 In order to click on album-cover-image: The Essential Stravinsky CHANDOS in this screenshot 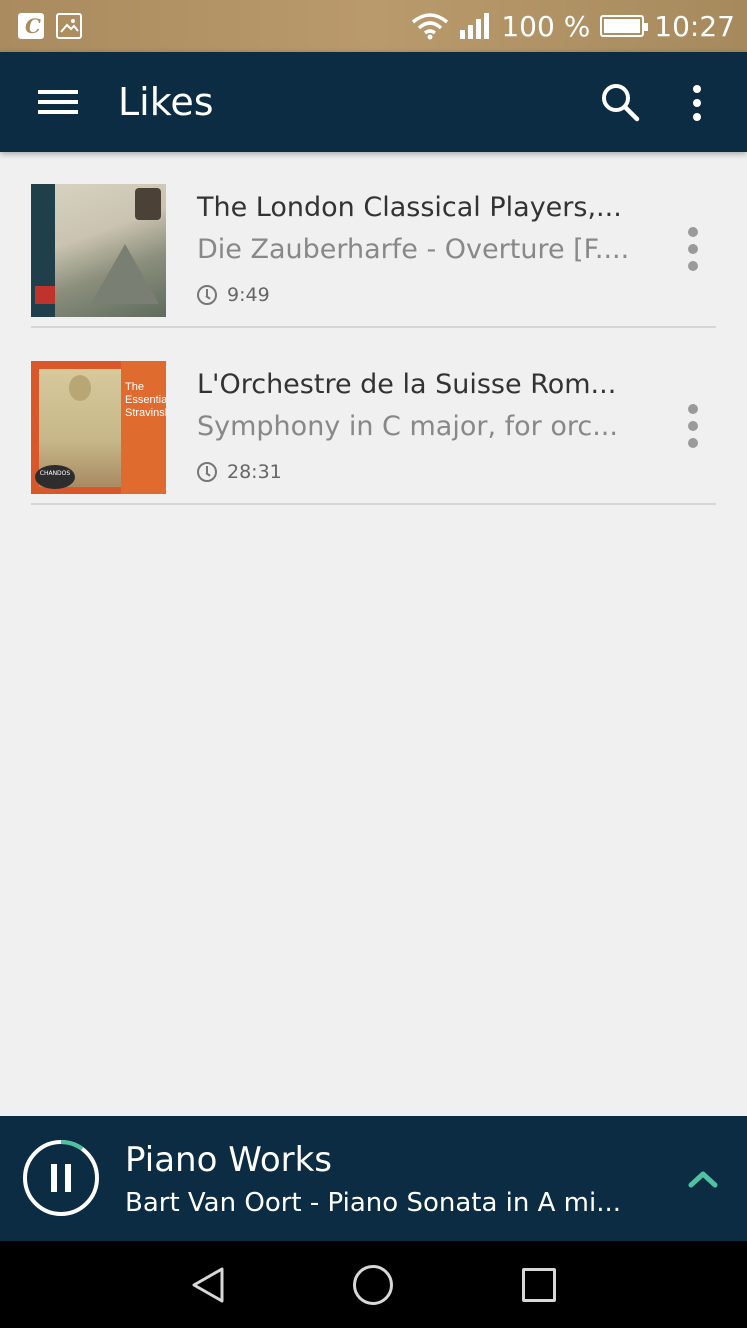, I will do `click(98, 427)`.